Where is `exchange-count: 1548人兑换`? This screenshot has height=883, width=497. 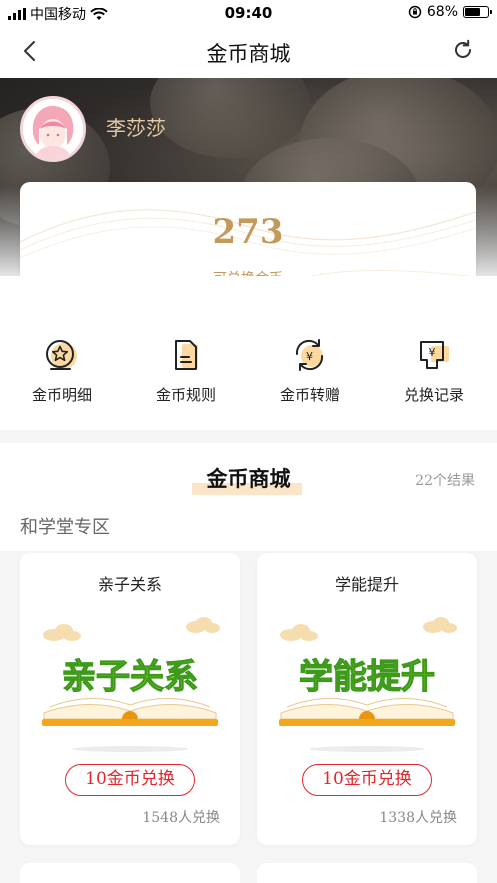
exchange-count: 1548人兑换 is located at coordinates (181, 818).